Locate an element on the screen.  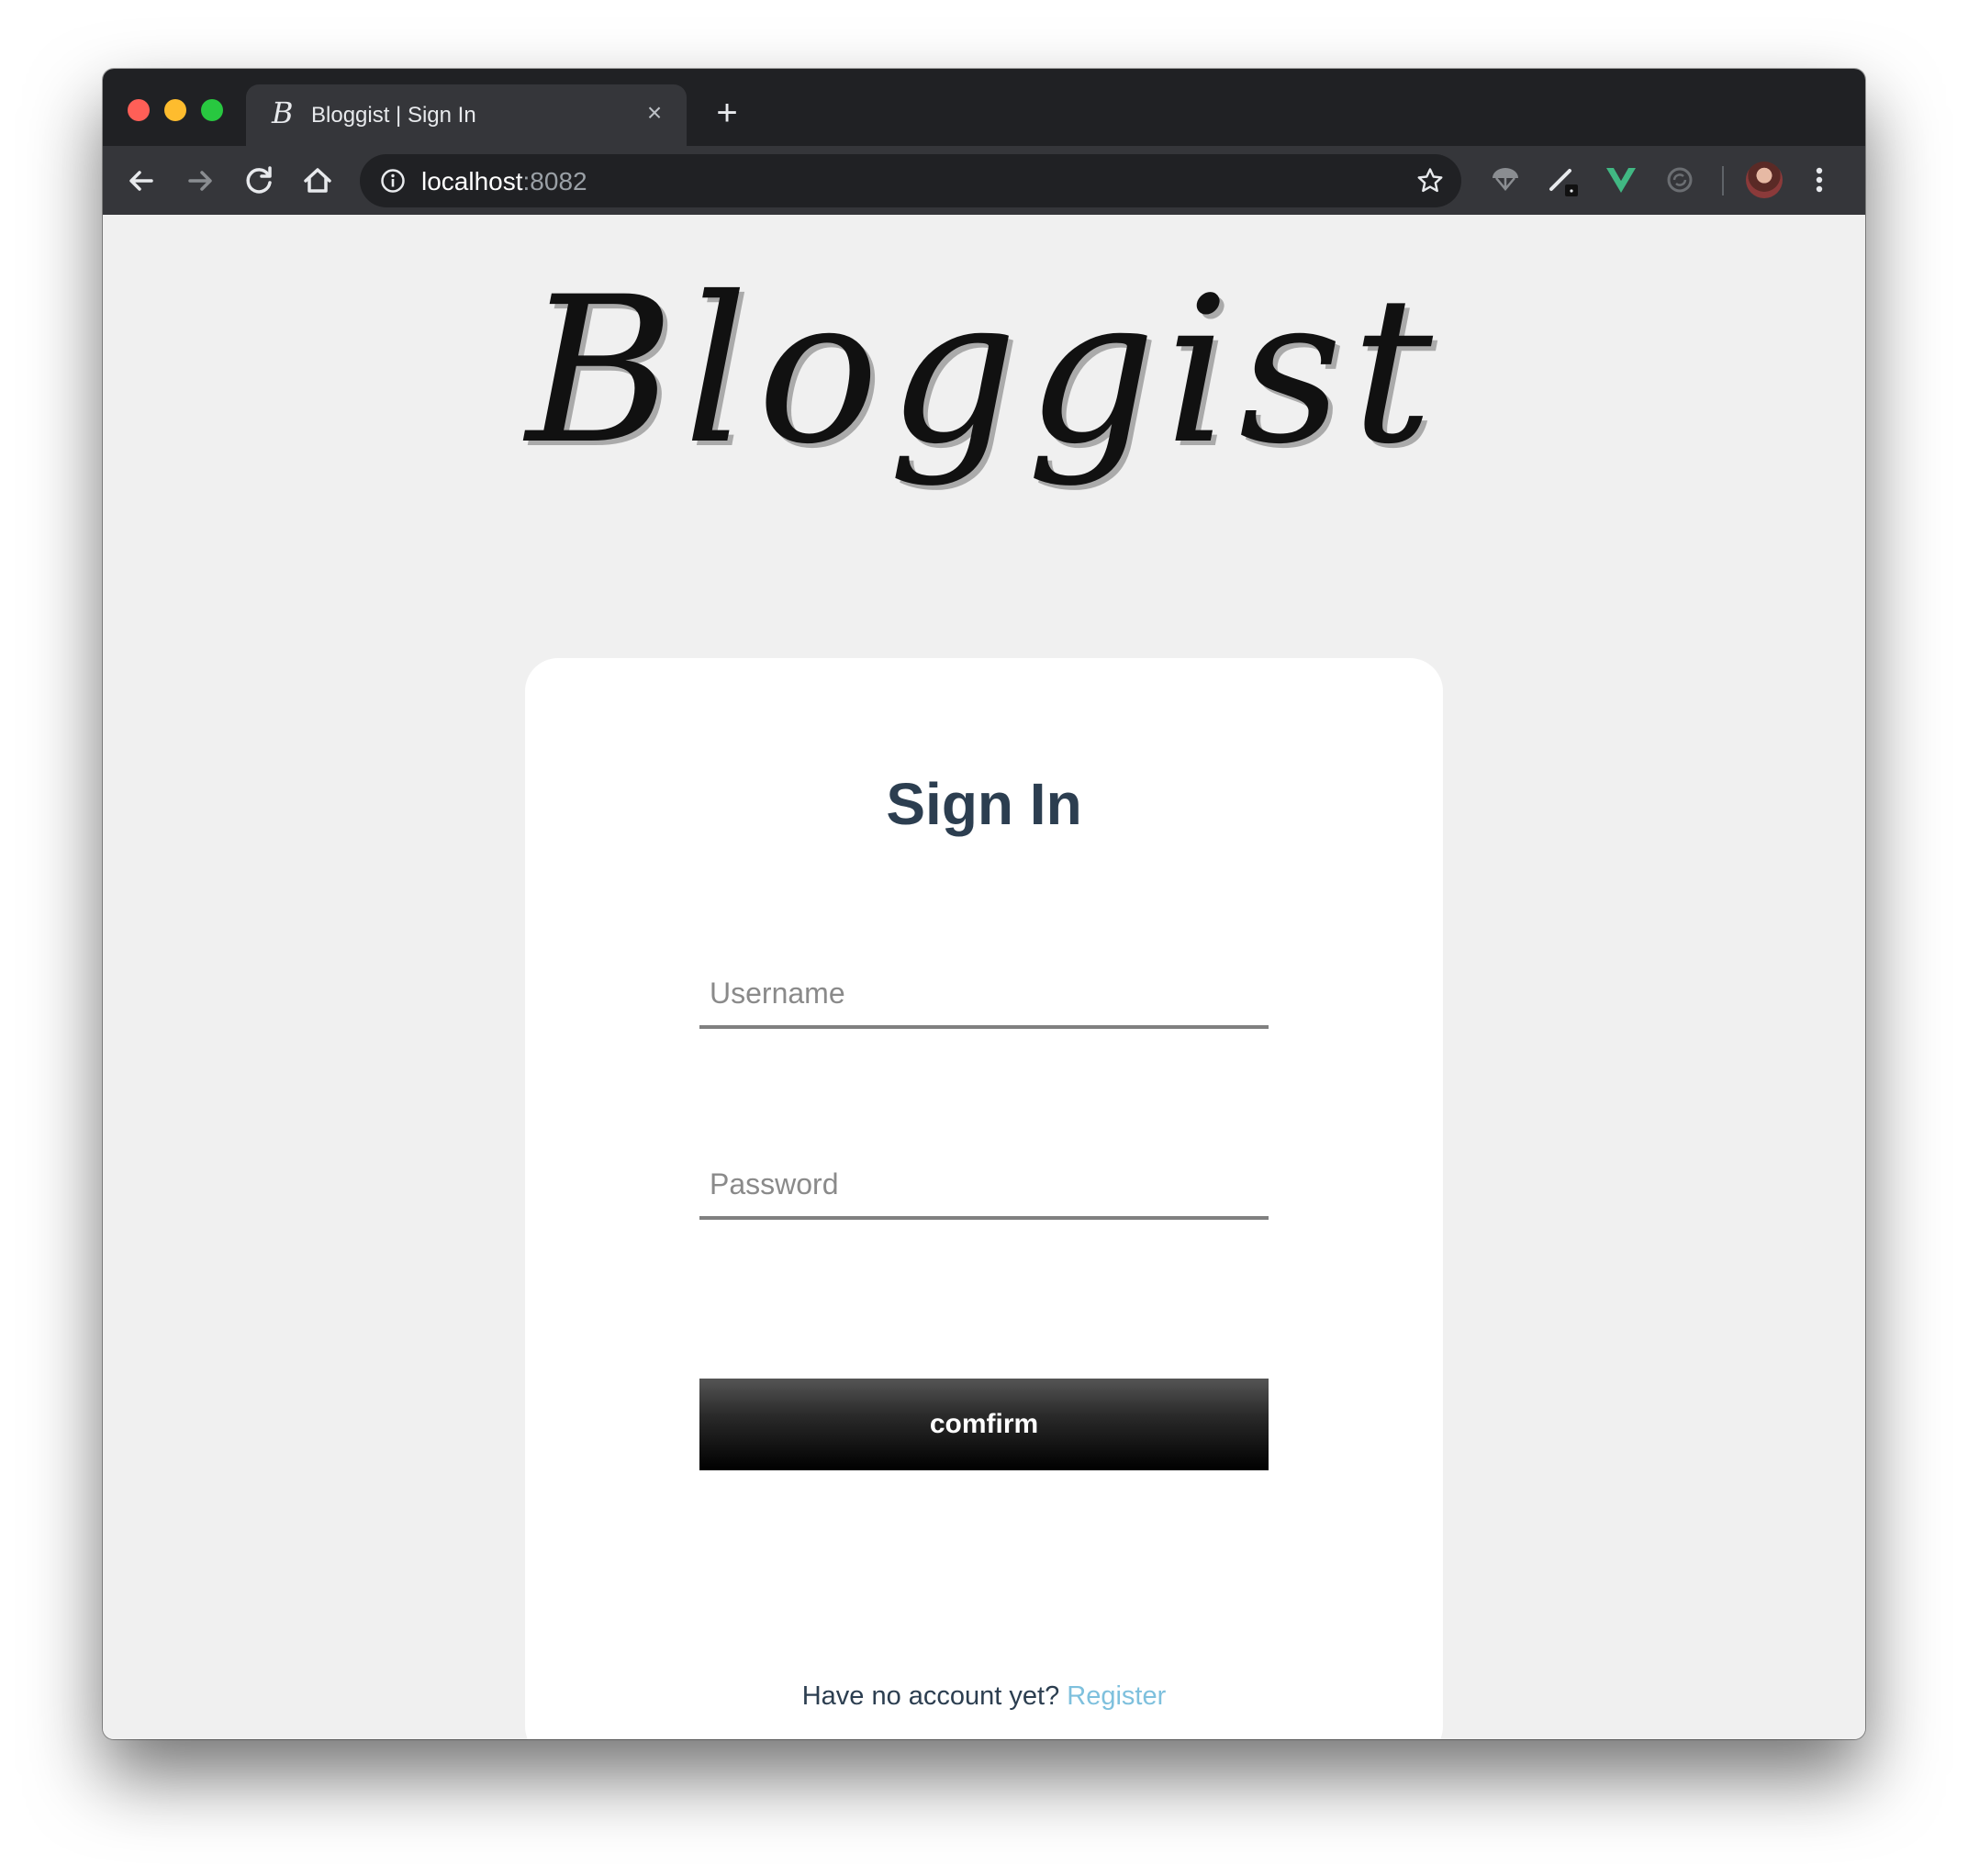
confirm-button: comfirm is located at coordinates (984, 1424).